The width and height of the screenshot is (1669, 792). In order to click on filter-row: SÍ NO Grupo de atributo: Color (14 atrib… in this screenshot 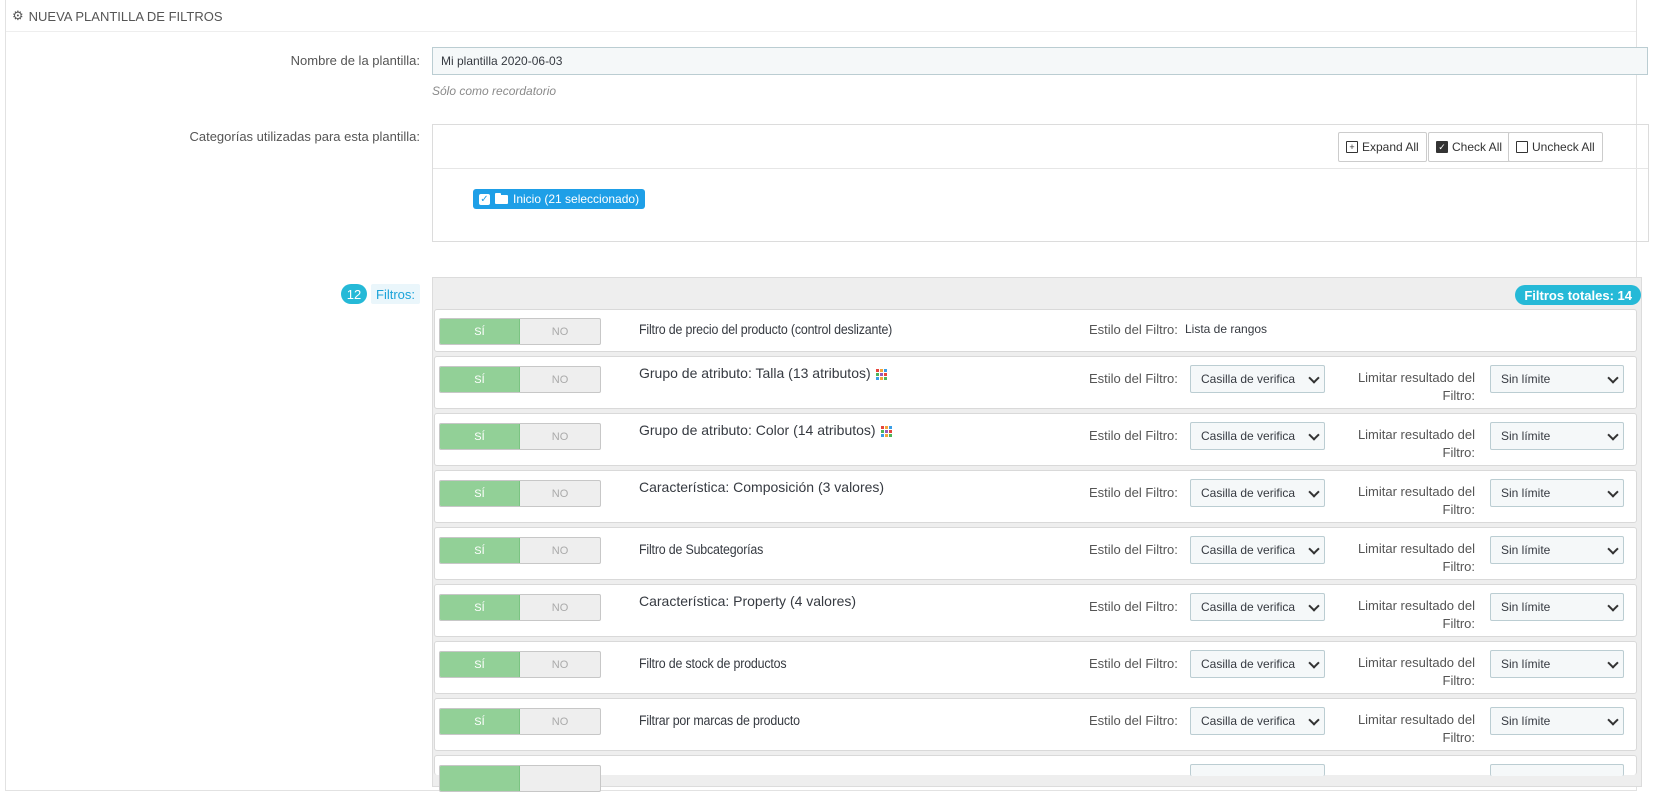, I will do `click(1035, 439)`.